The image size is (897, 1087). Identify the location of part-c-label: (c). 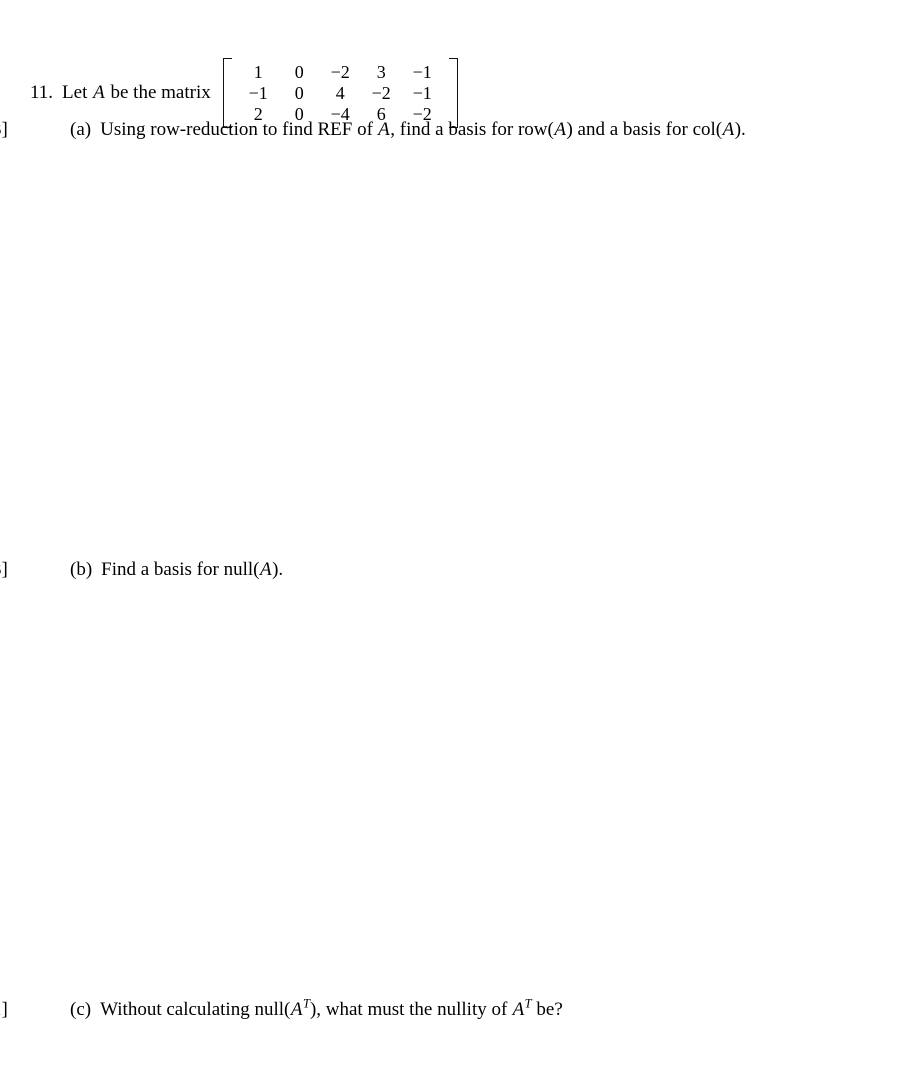
(81, 1009).